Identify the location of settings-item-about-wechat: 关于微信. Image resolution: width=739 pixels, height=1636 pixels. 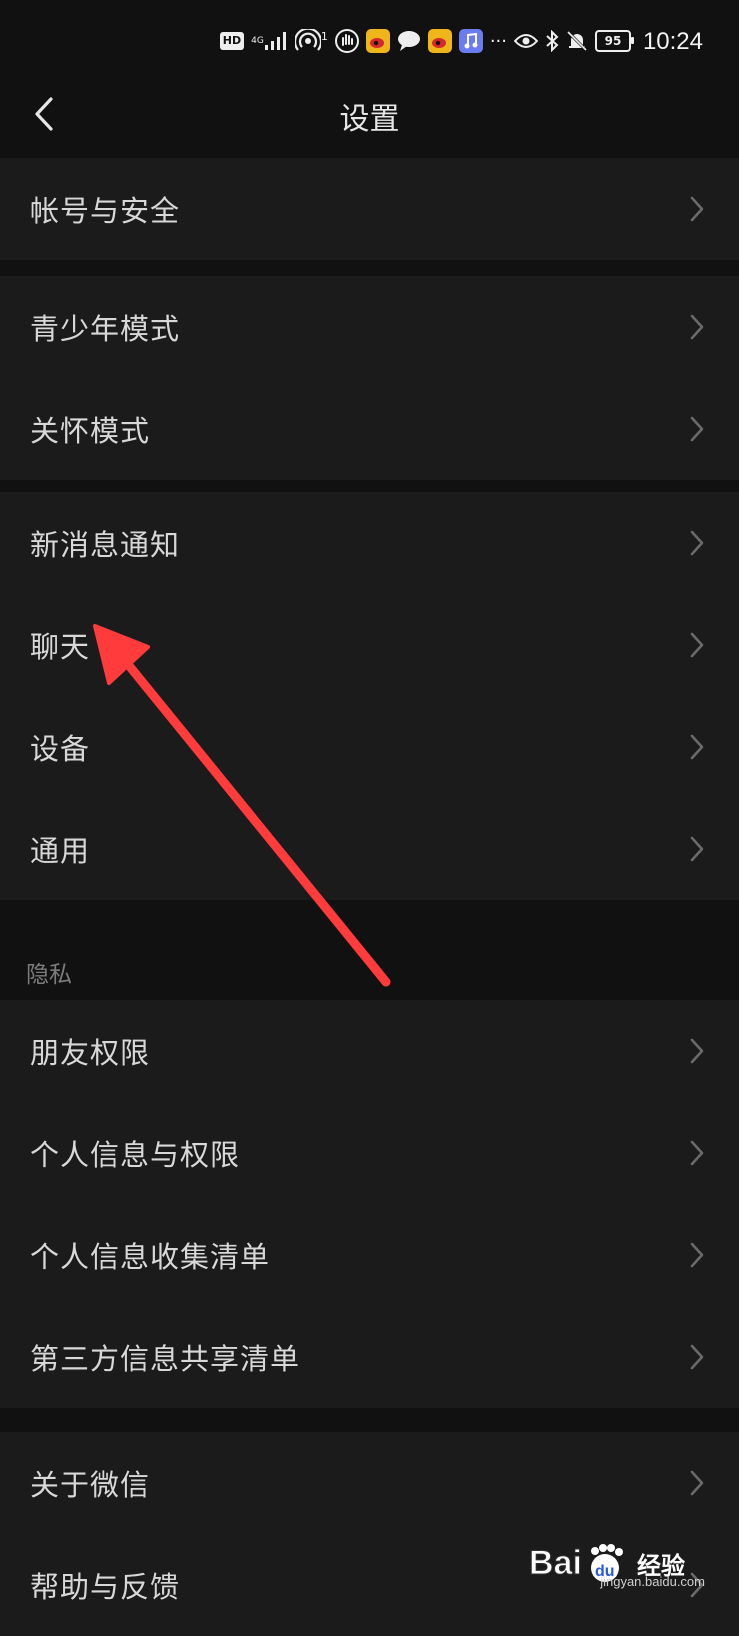
(369, 1483).